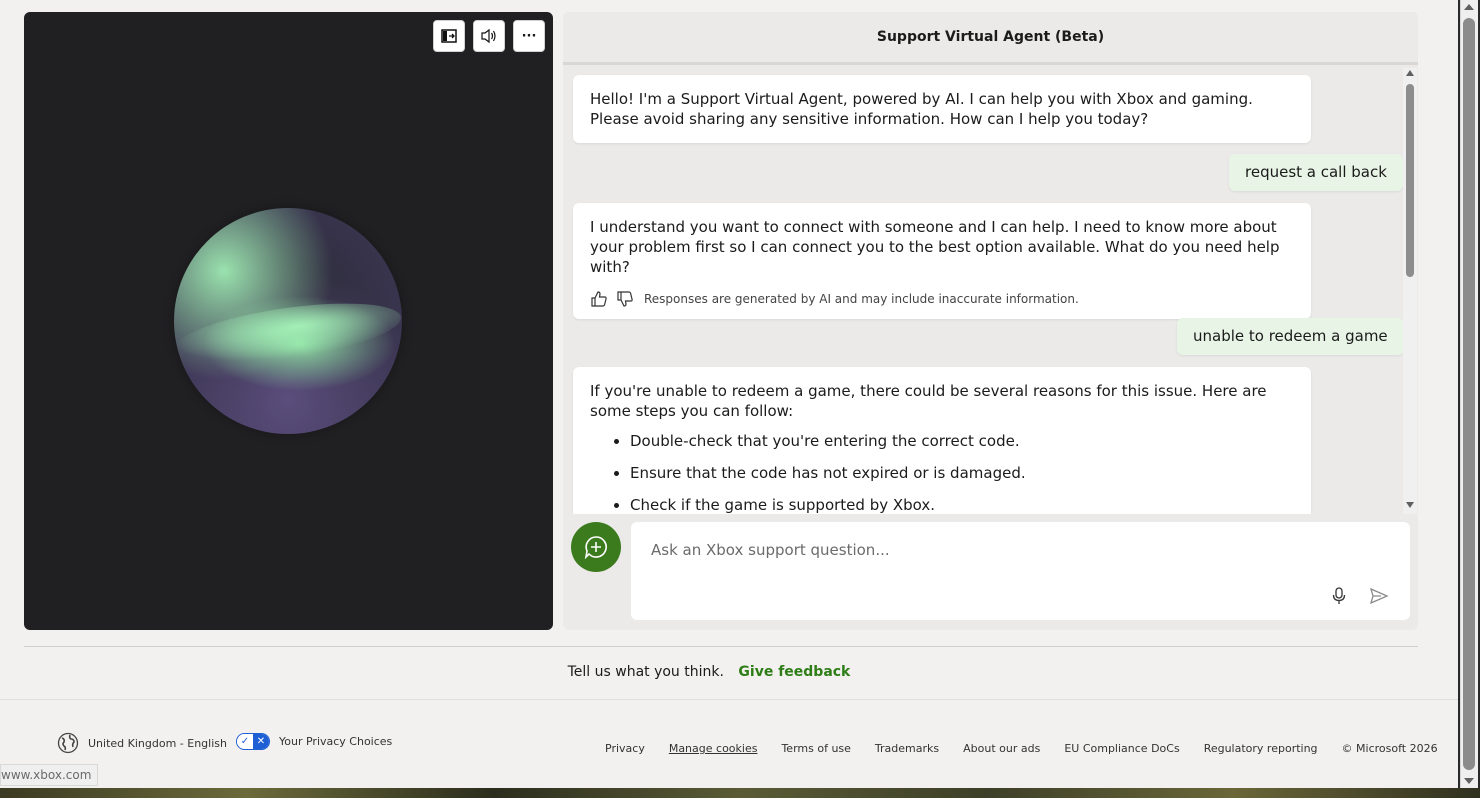 The width and height of the screenshot is (1480, 798). Describe the element at coordinates (599, 299) in the screenshot. I see `thumbs-up-icon` at that location.